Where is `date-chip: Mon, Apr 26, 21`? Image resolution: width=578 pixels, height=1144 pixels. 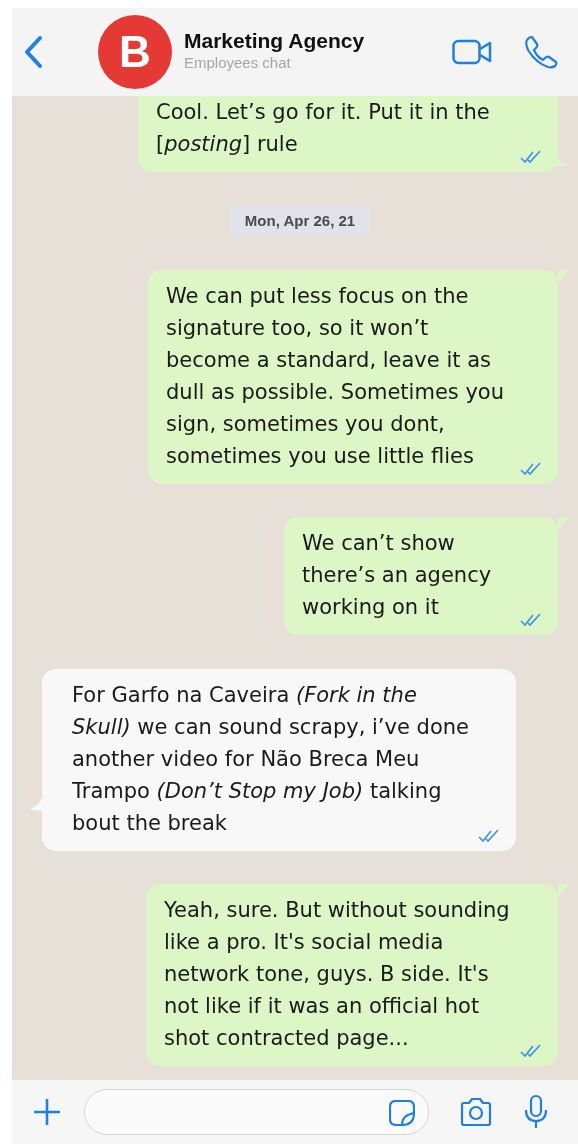
date-chip: Mon, Apr 26, 21 is located at coordinates (300, 221).